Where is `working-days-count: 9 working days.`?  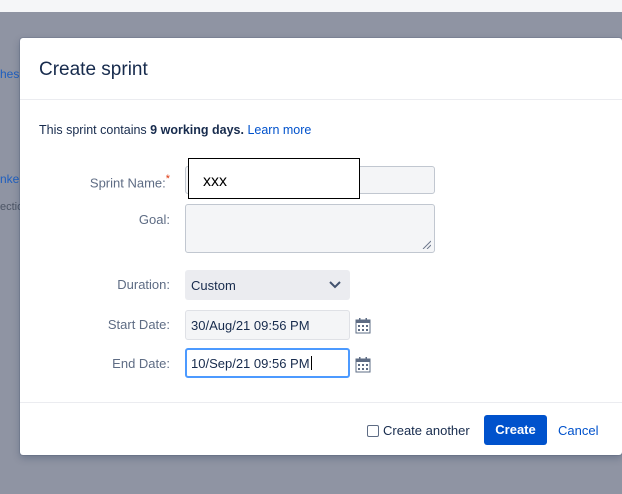
working-days-count: 9 working days. is located at coordinates (197, 130).